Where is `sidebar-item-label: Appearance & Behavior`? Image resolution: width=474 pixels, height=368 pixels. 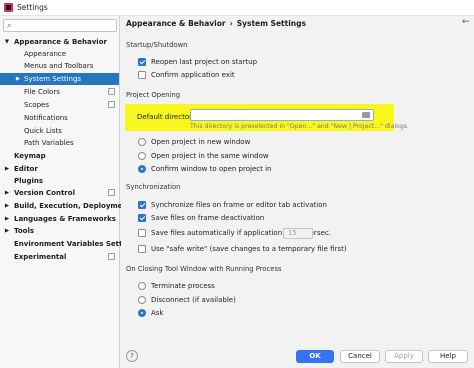 sidebar-item-label: Appearance & Behavior is located at coordinates (60, 42).